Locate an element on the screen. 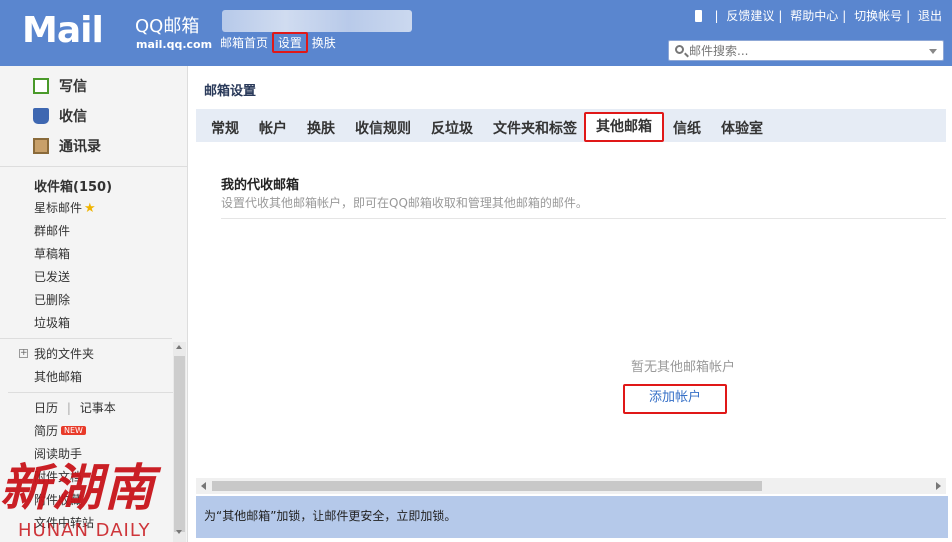 Image resolution: width=952 pixels, height=542 pixels. tab-lab: 体验室 is located at coordinates (742, 128).